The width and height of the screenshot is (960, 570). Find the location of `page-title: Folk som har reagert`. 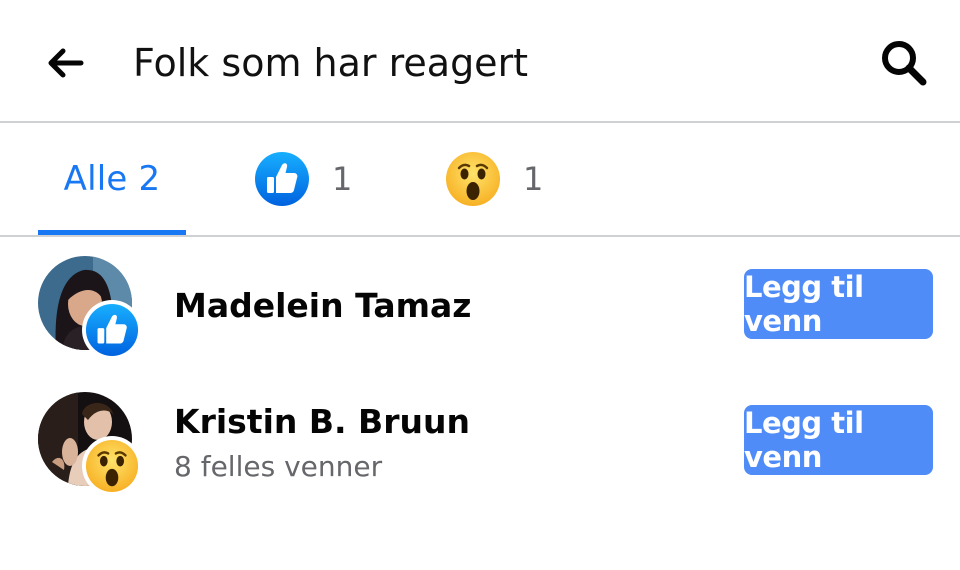

page-title: Folk som har reagert is located at coordinates (331, 63).